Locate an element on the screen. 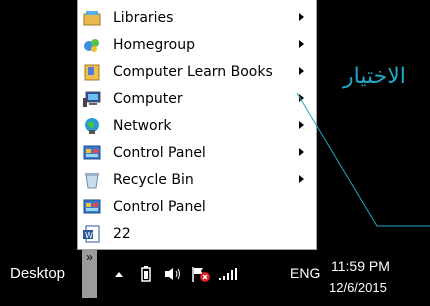 This screenshot has width=430, height=306. power-icon is located at coordinates (146, 274).